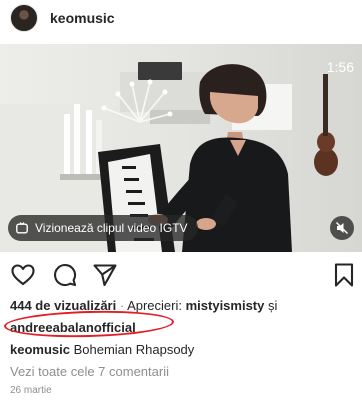  What do you see at coordinates (24, 18) in the screenshot?
I see `avatar` at bounding box center [24, 18].